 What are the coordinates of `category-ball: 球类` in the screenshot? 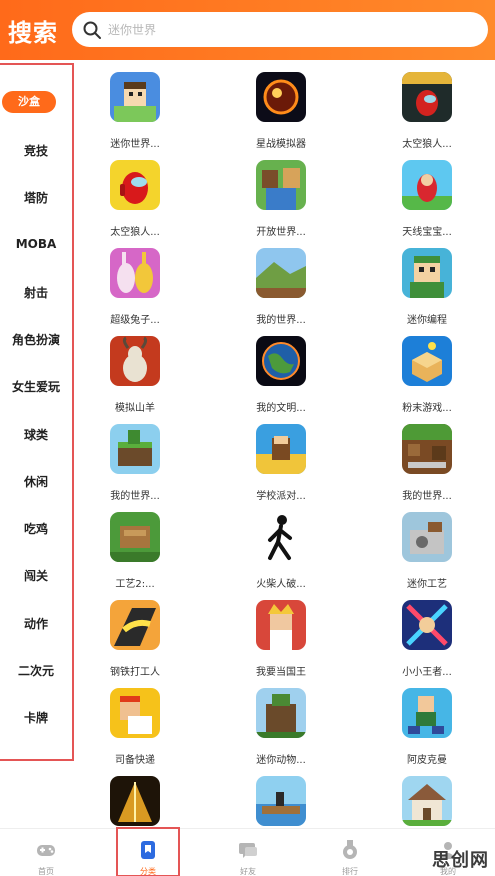 It's located at (36, 434).